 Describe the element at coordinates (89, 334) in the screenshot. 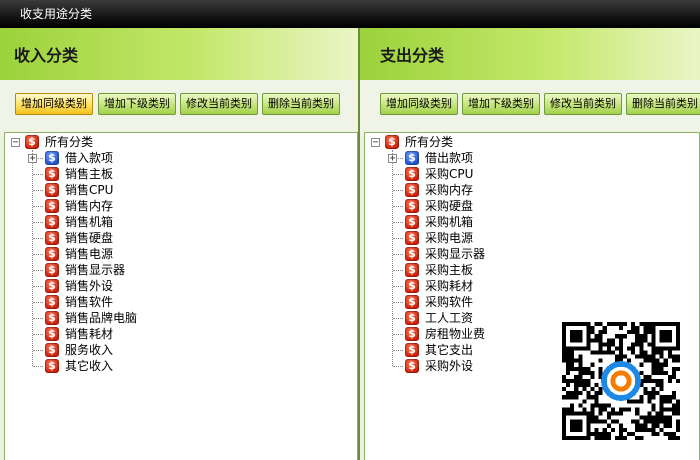

I see `tree-item-label: 销售耗材` at that location.